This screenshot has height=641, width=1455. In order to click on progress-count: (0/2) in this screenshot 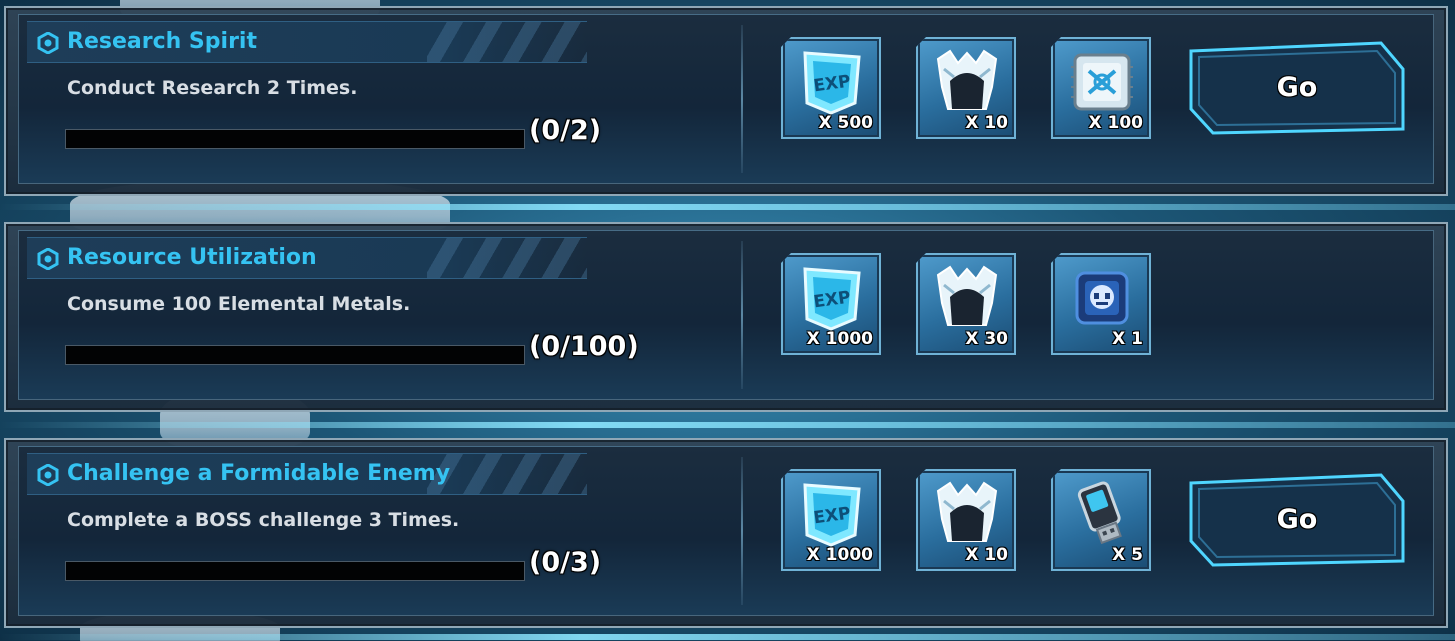, I will do `click(565, 130)`.